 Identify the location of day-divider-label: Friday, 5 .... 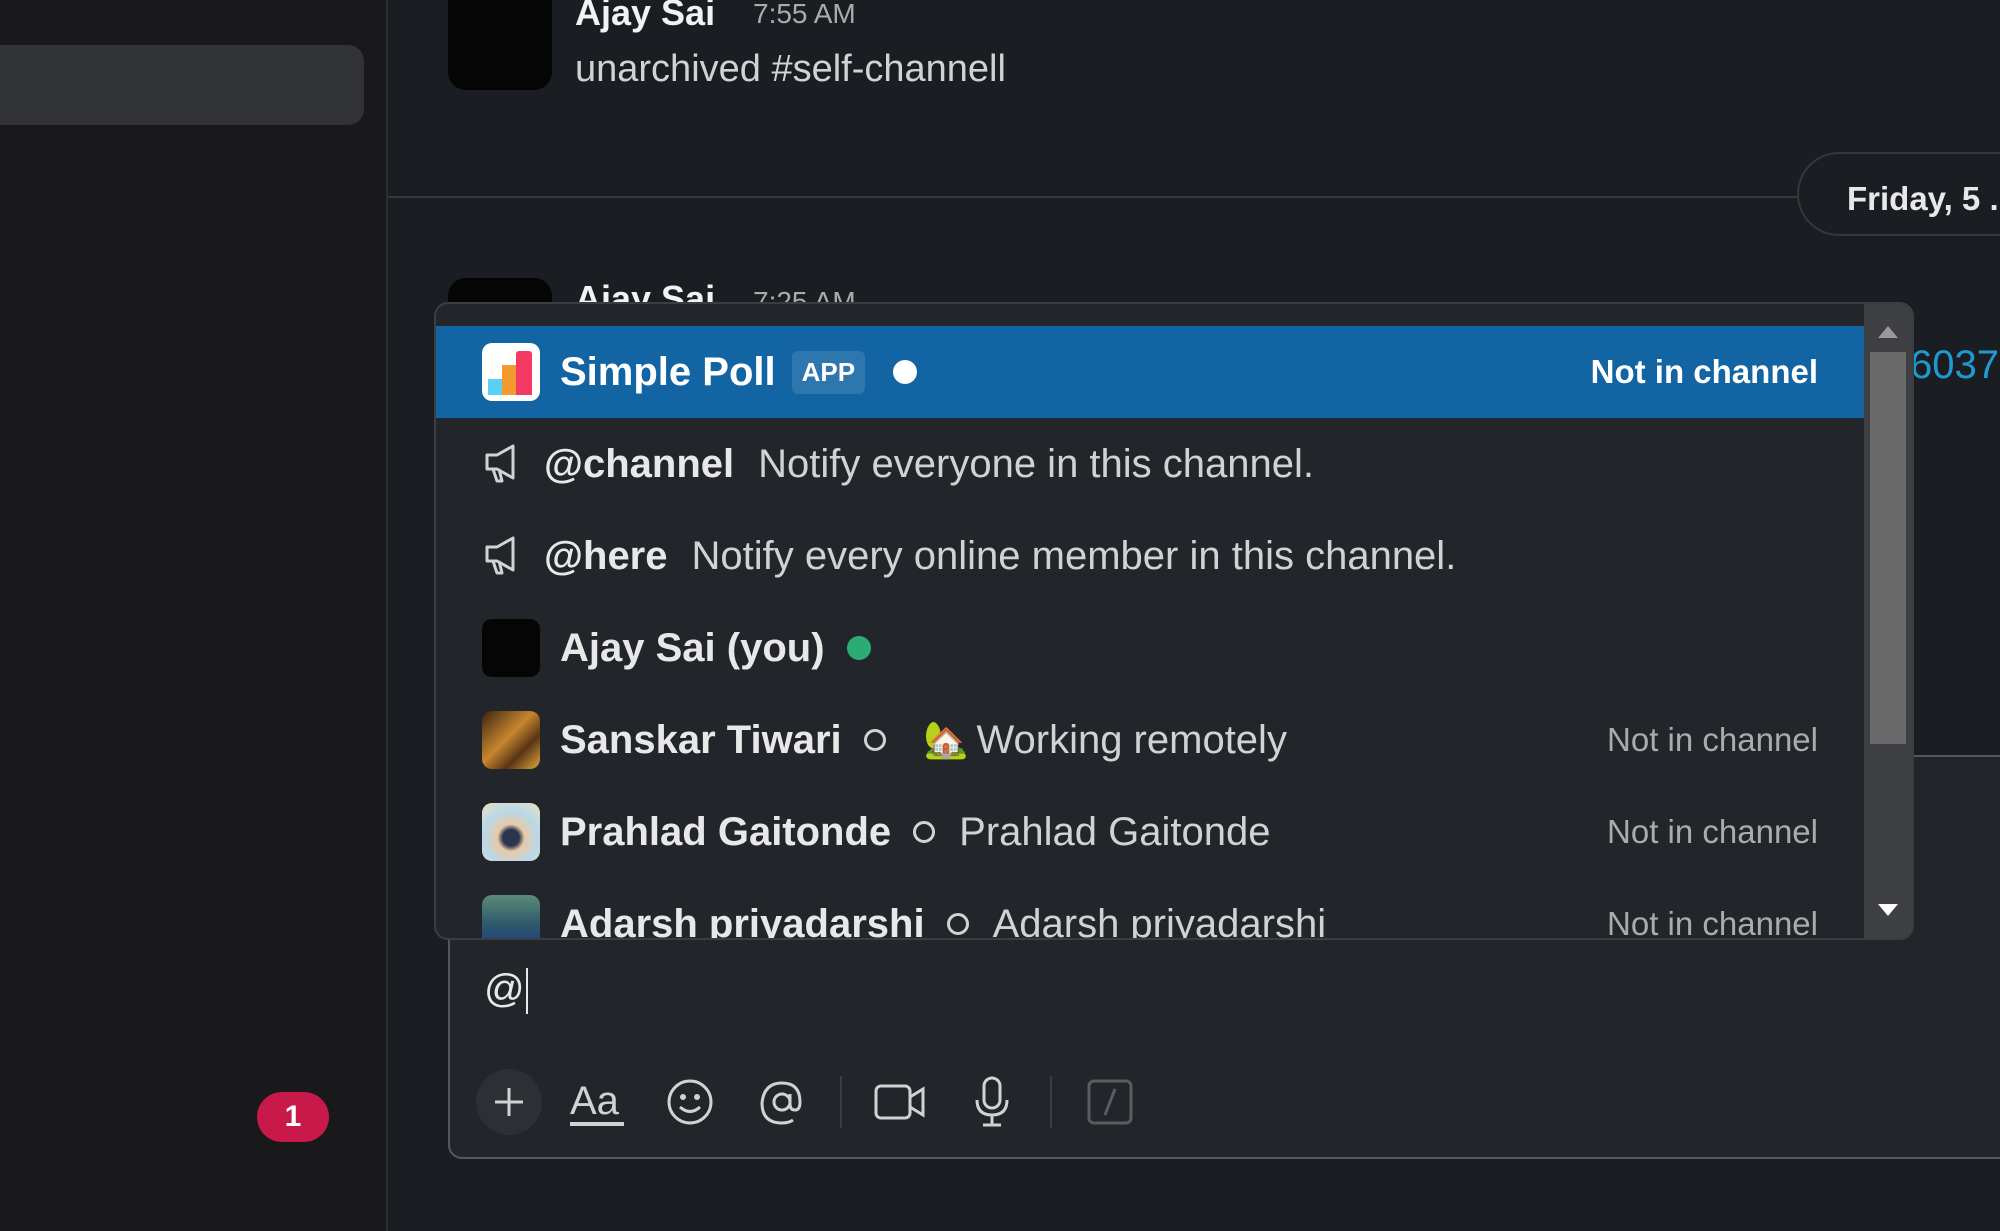
(1898, 194).